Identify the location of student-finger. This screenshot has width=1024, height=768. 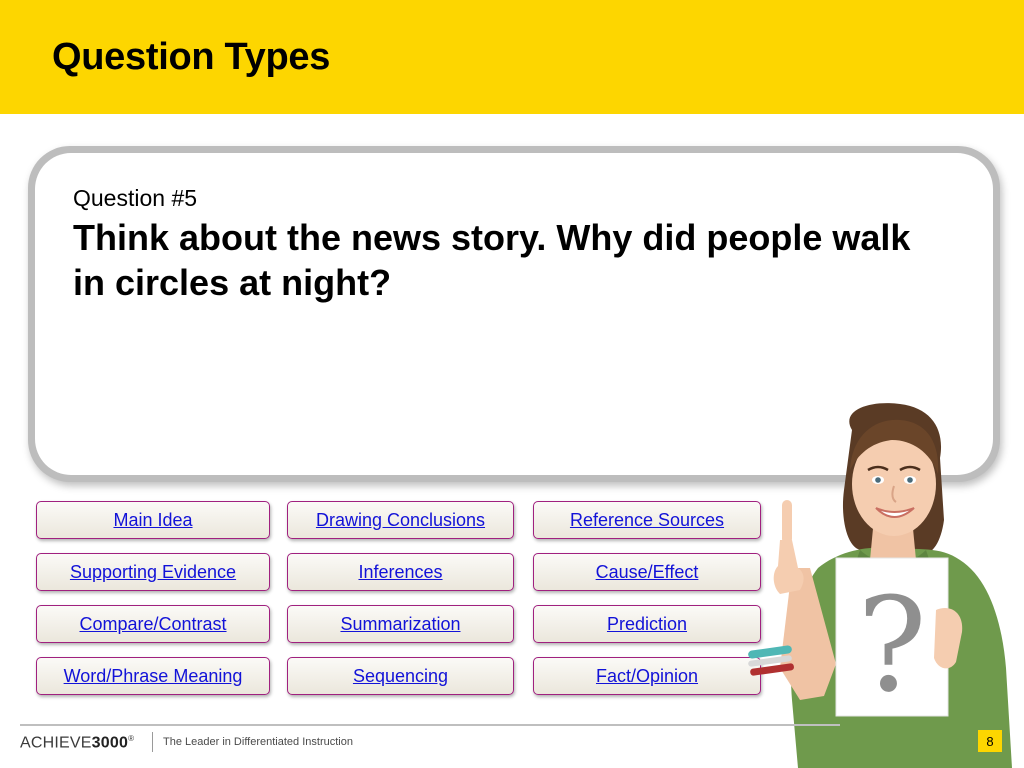
(787, 522).